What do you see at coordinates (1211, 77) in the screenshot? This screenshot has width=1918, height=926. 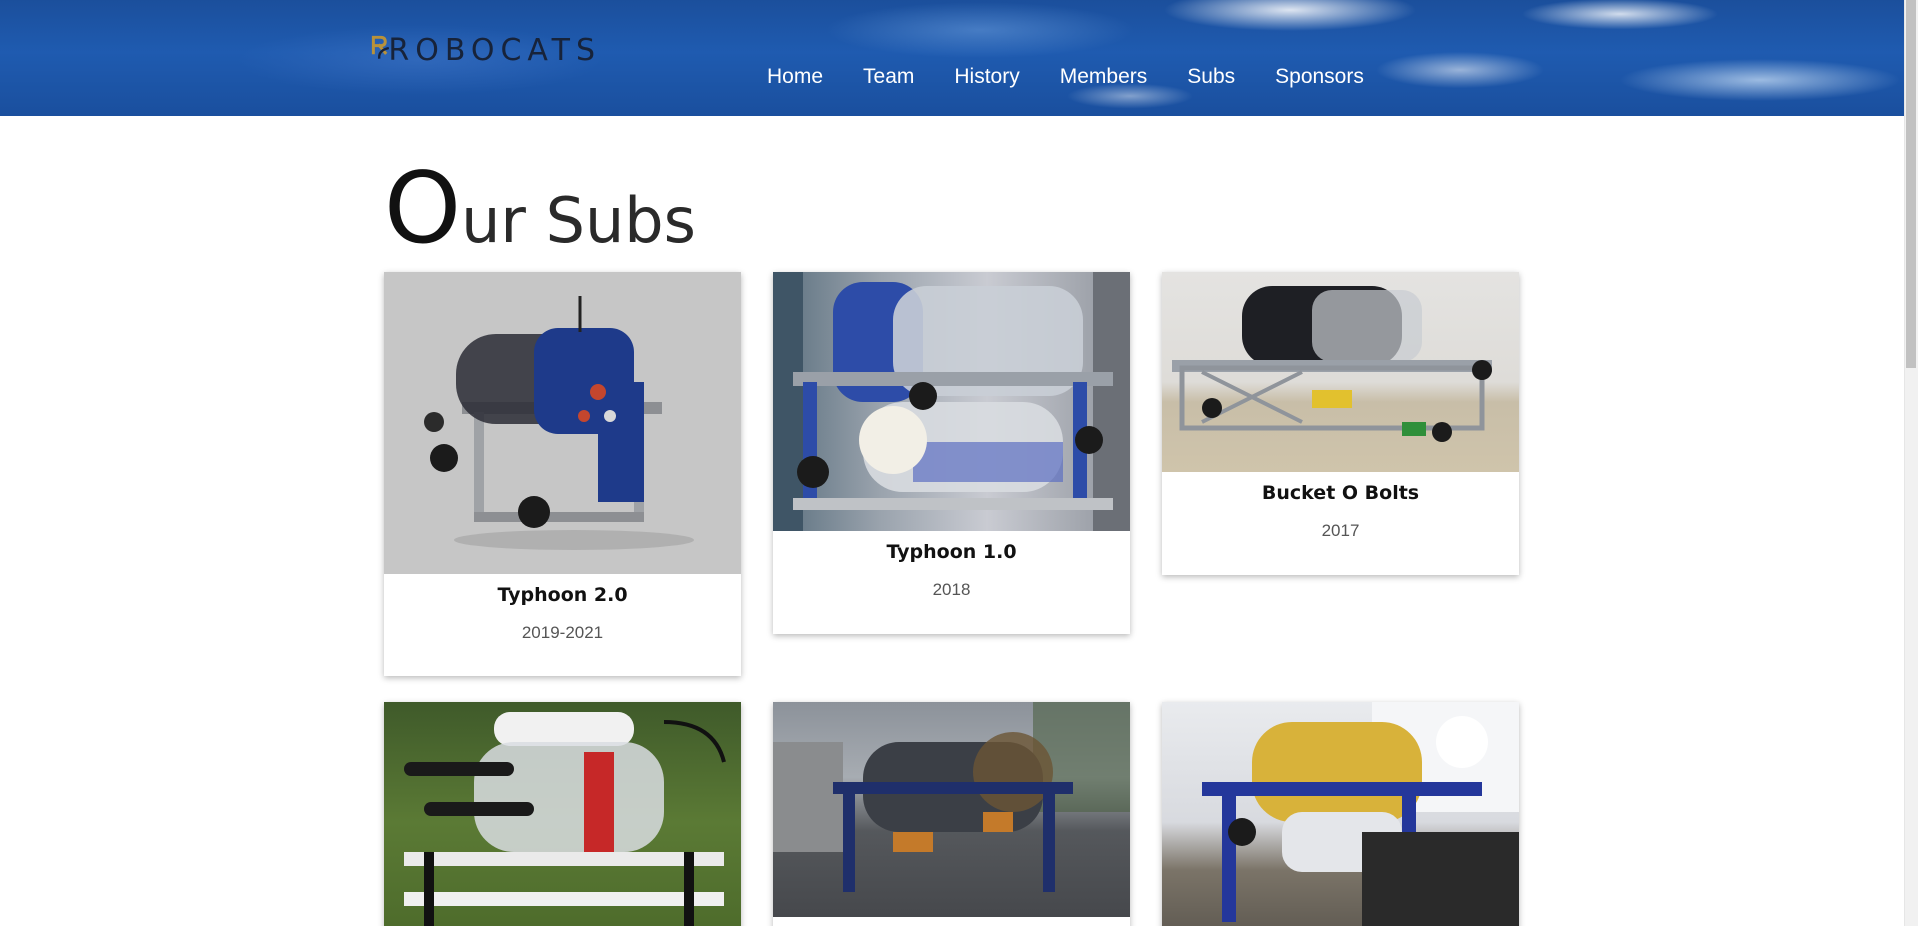 I see `nav-subs: Subs` at bounding box center [1211, 77].